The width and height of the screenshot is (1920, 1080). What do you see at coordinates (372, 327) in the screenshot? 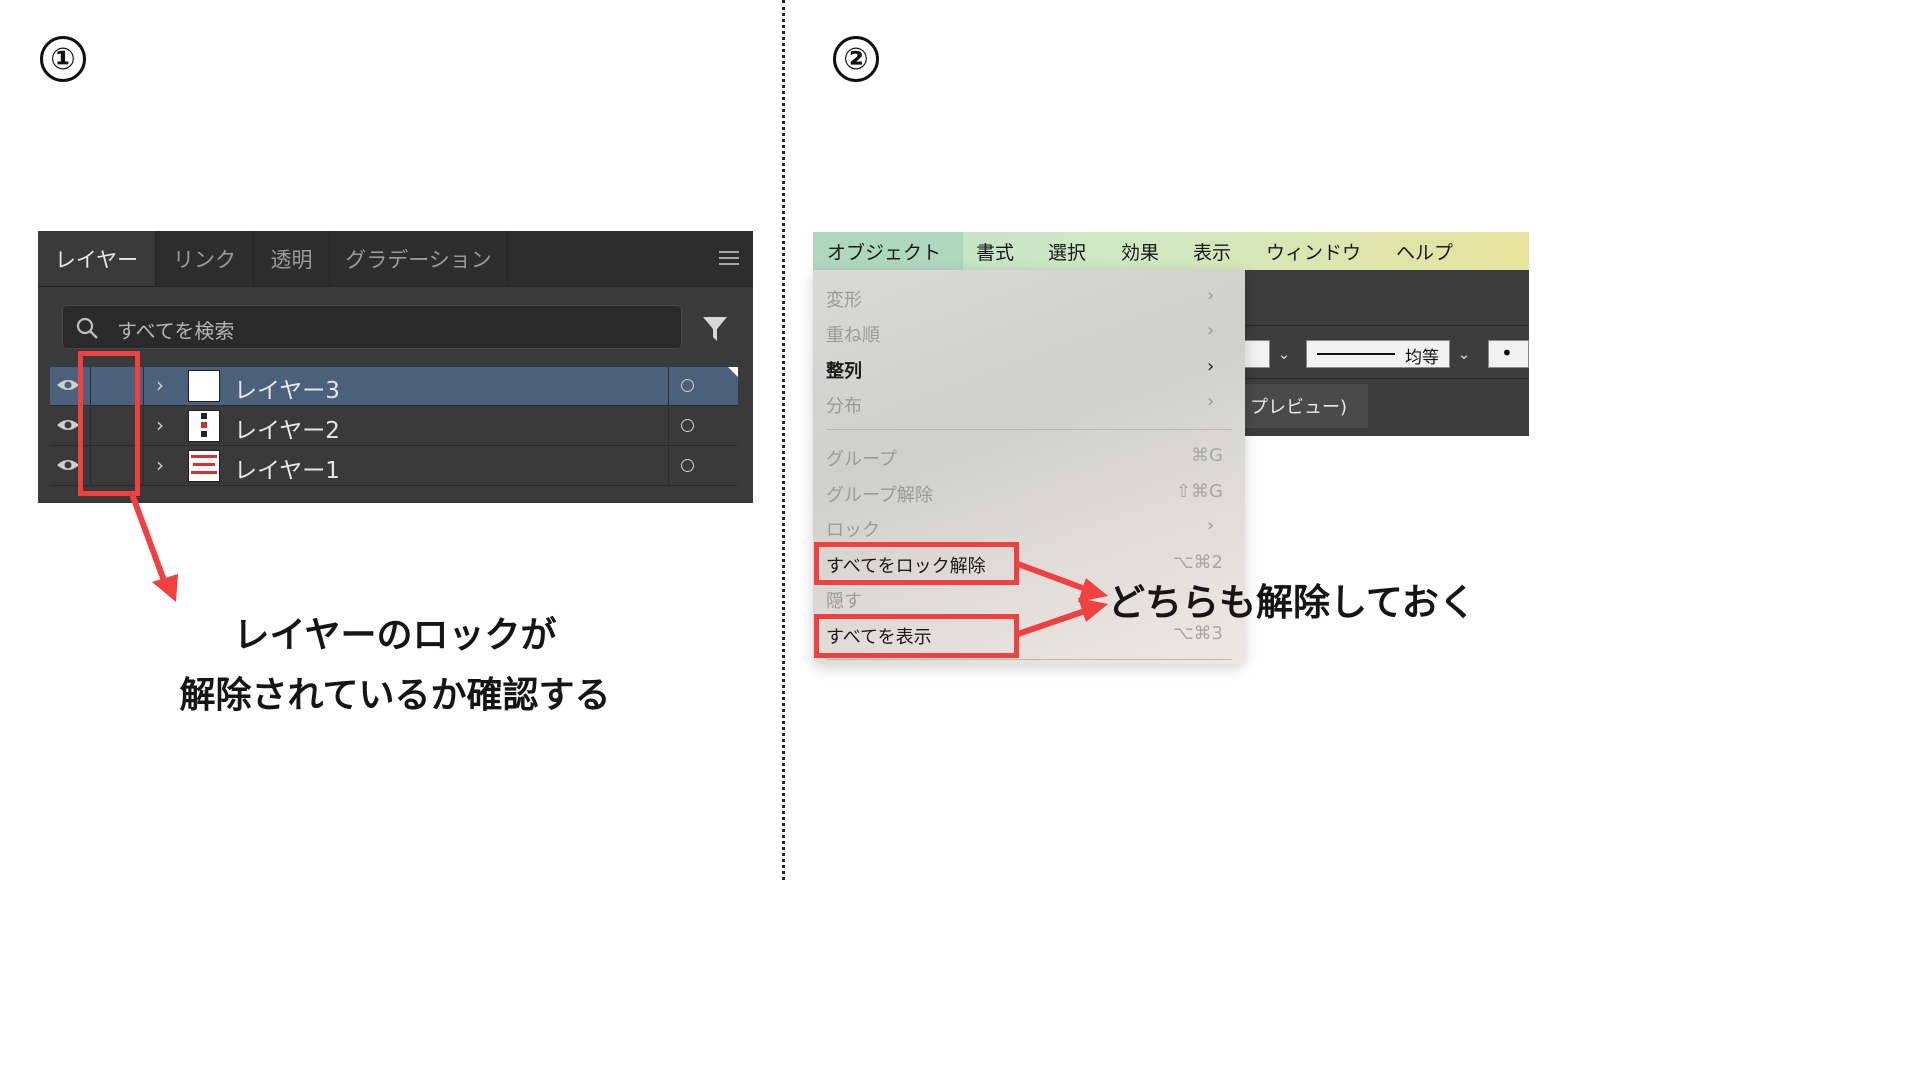
I see `layer-search-input: すべてを検索` at bounding box center [372, 327].